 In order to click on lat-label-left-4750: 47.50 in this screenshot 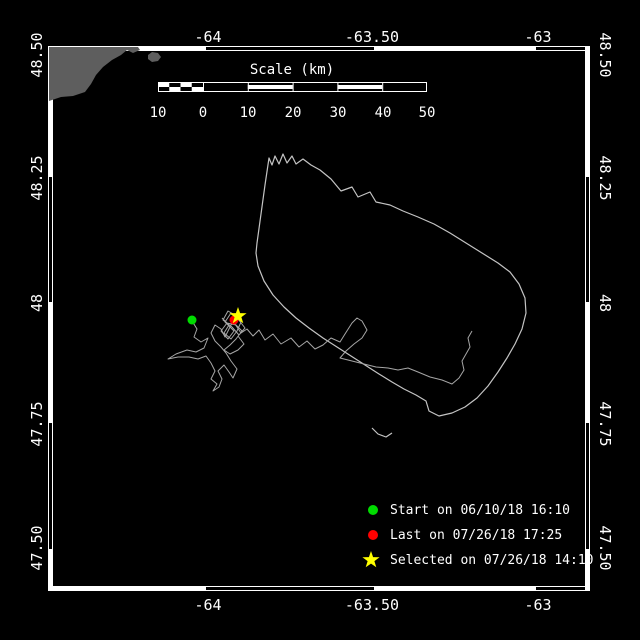, I will do `click(37, 547)`.